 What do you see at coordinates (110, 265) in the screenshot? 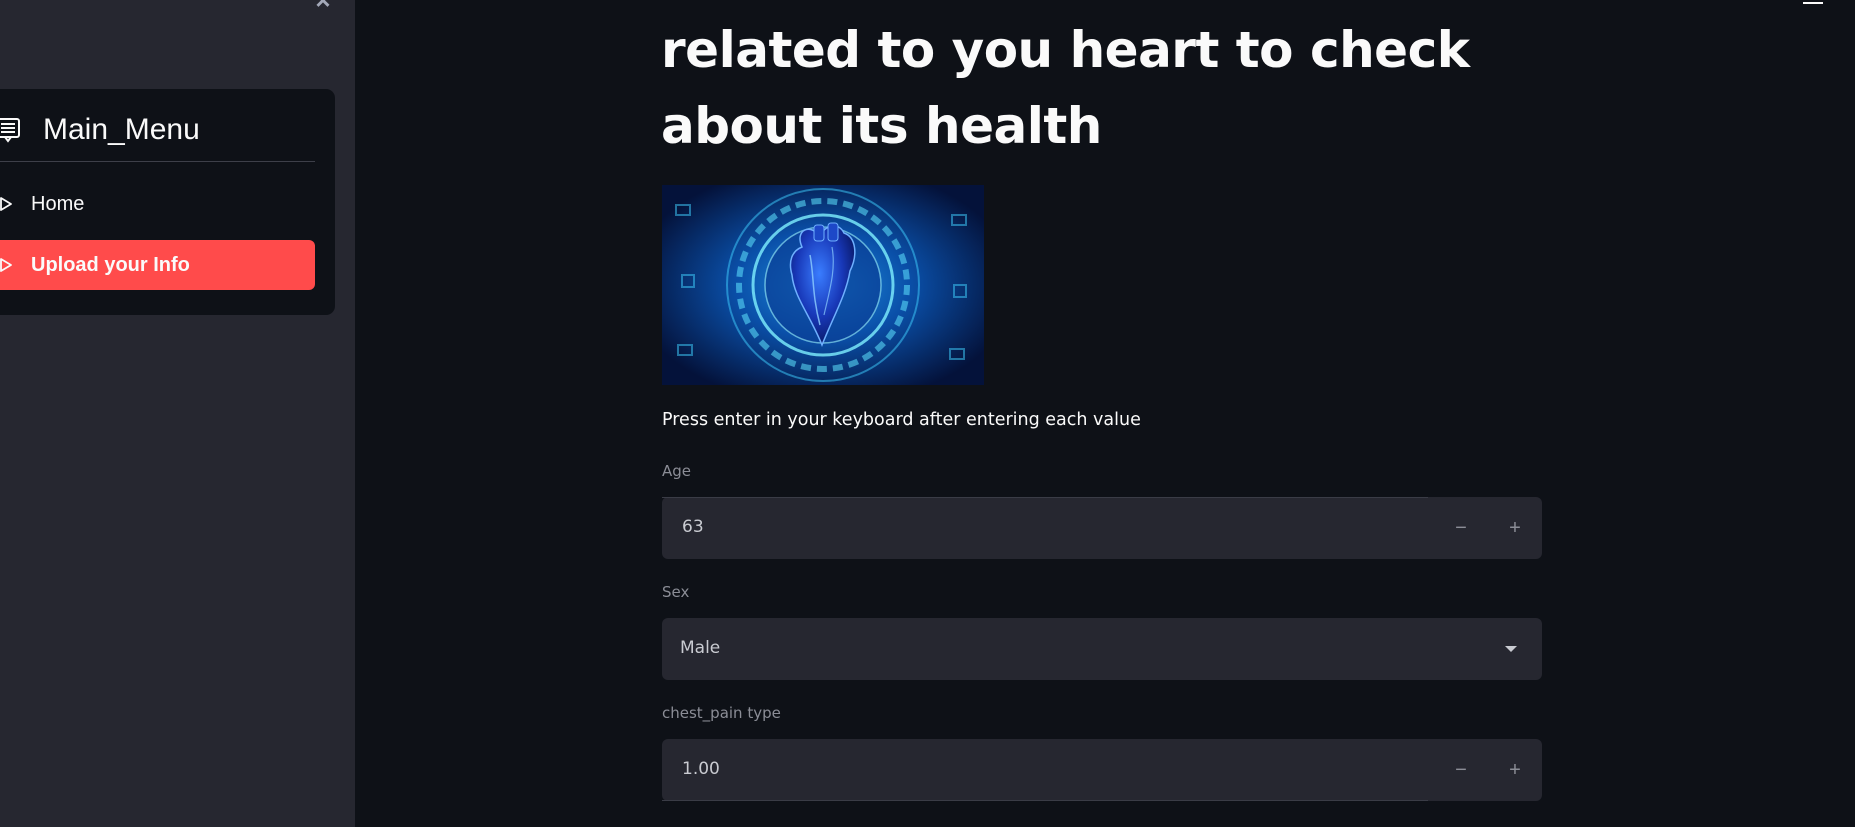
I see `sidebar-item-label: Upload your Info` at bounding box center [110, 265].